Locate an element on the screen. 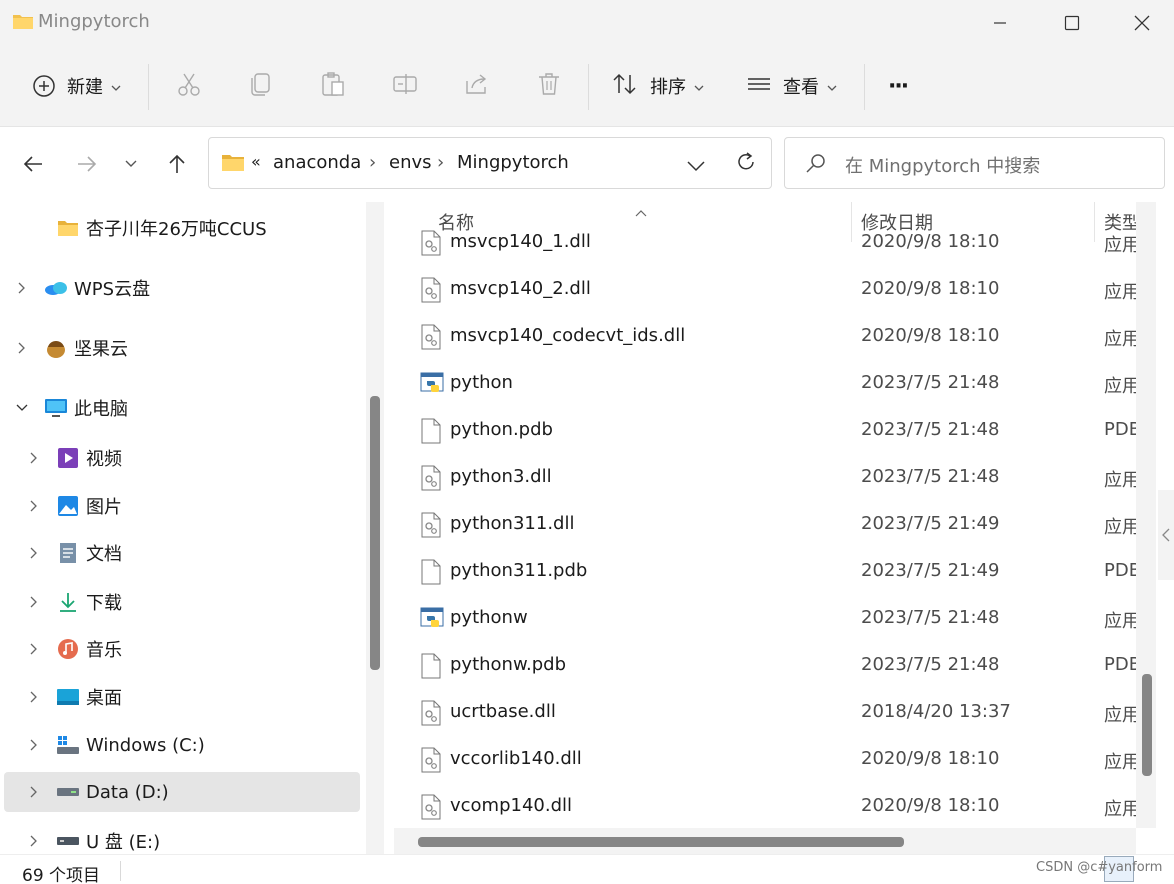  view-button-label: 查看 is located at coordinates (801, 87).